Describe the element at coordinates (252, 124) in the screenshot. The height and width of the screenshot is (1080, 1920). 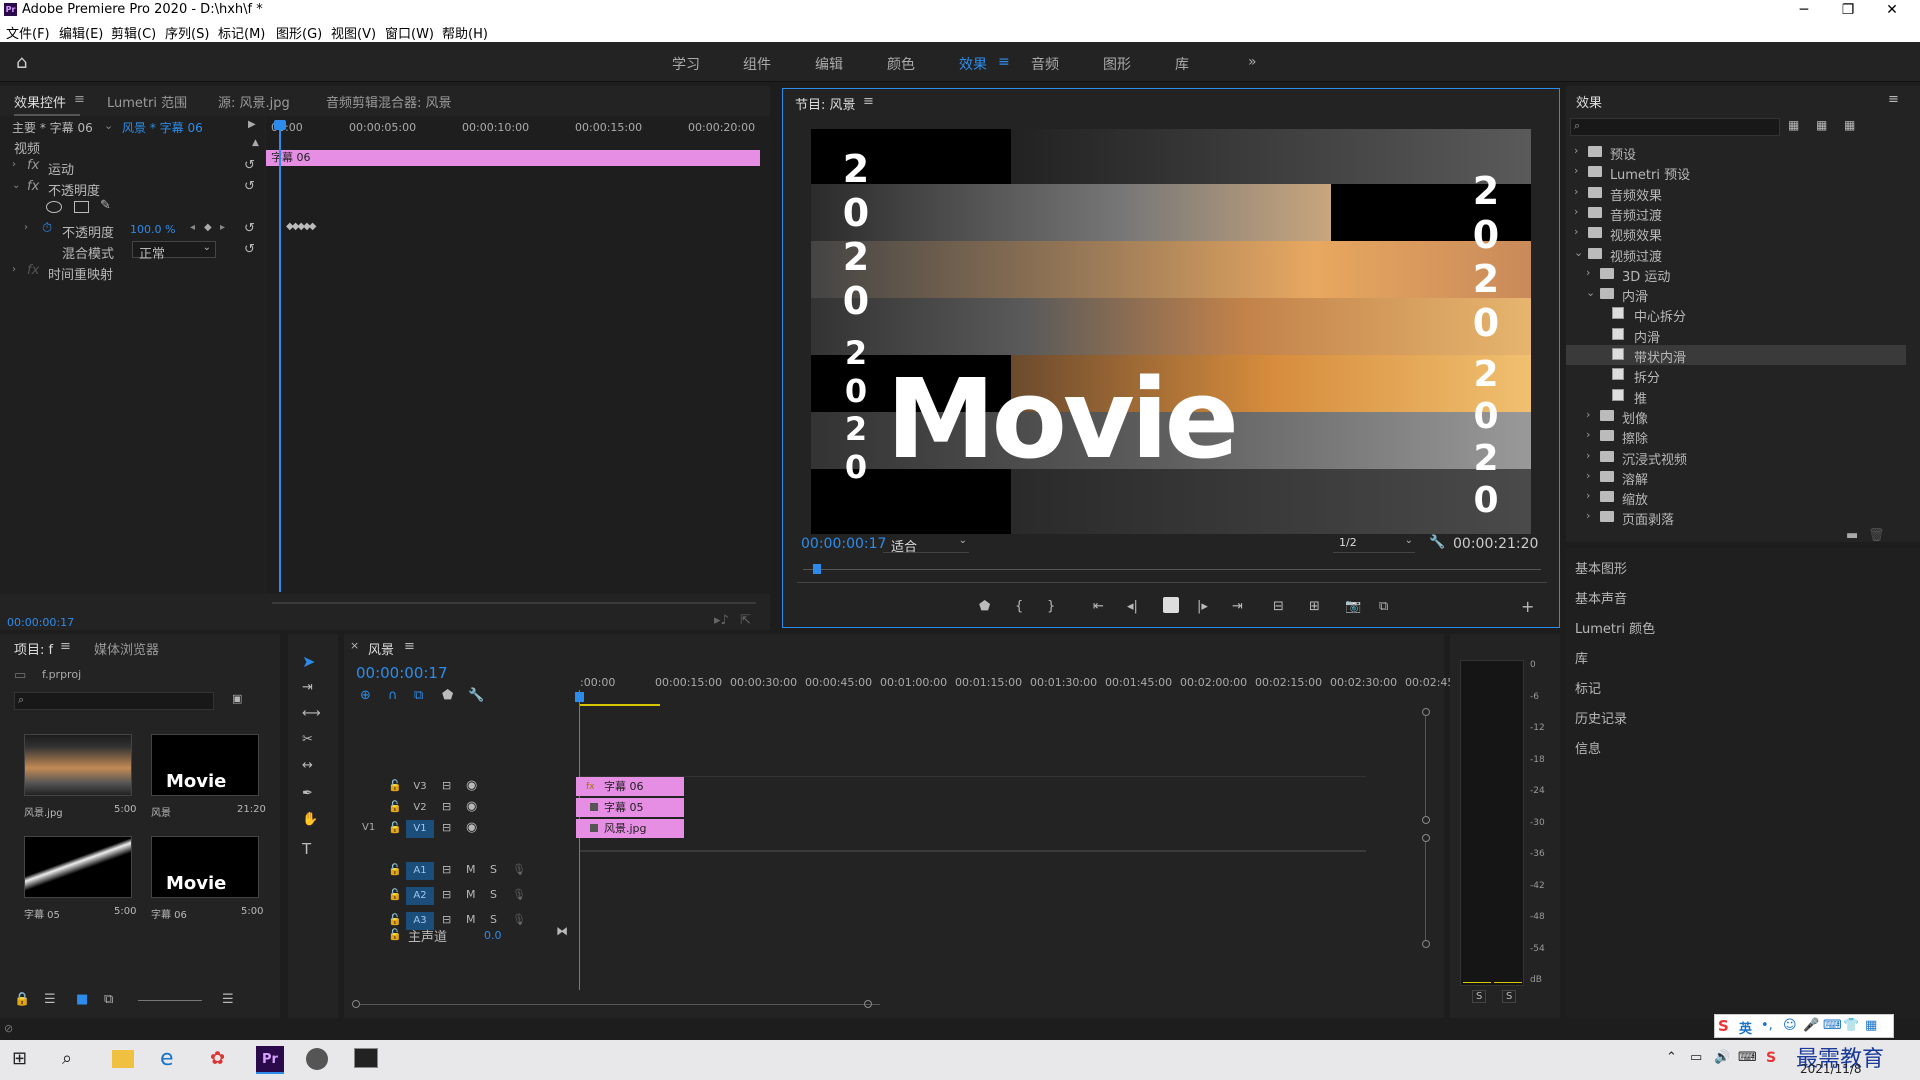
I see `expand-arrow-icon: ▶` at that location.